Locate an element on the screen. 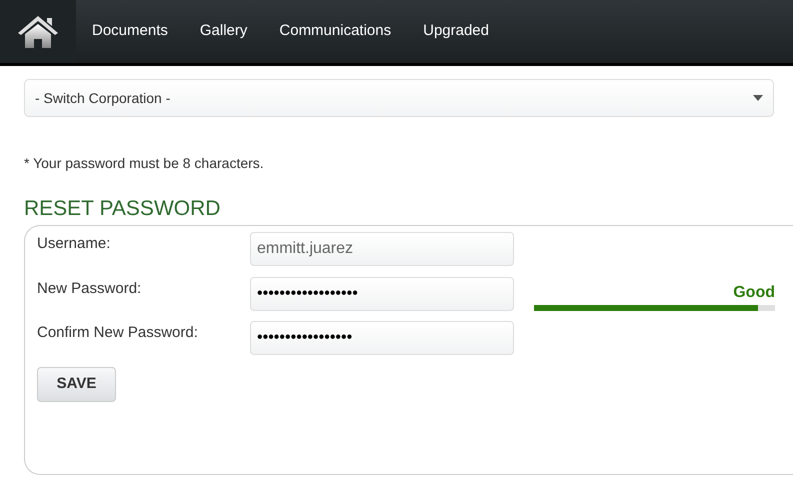 The width and height of the screenshot is (793, 478). nav-link: Communications is located at coordinates (335, 31).